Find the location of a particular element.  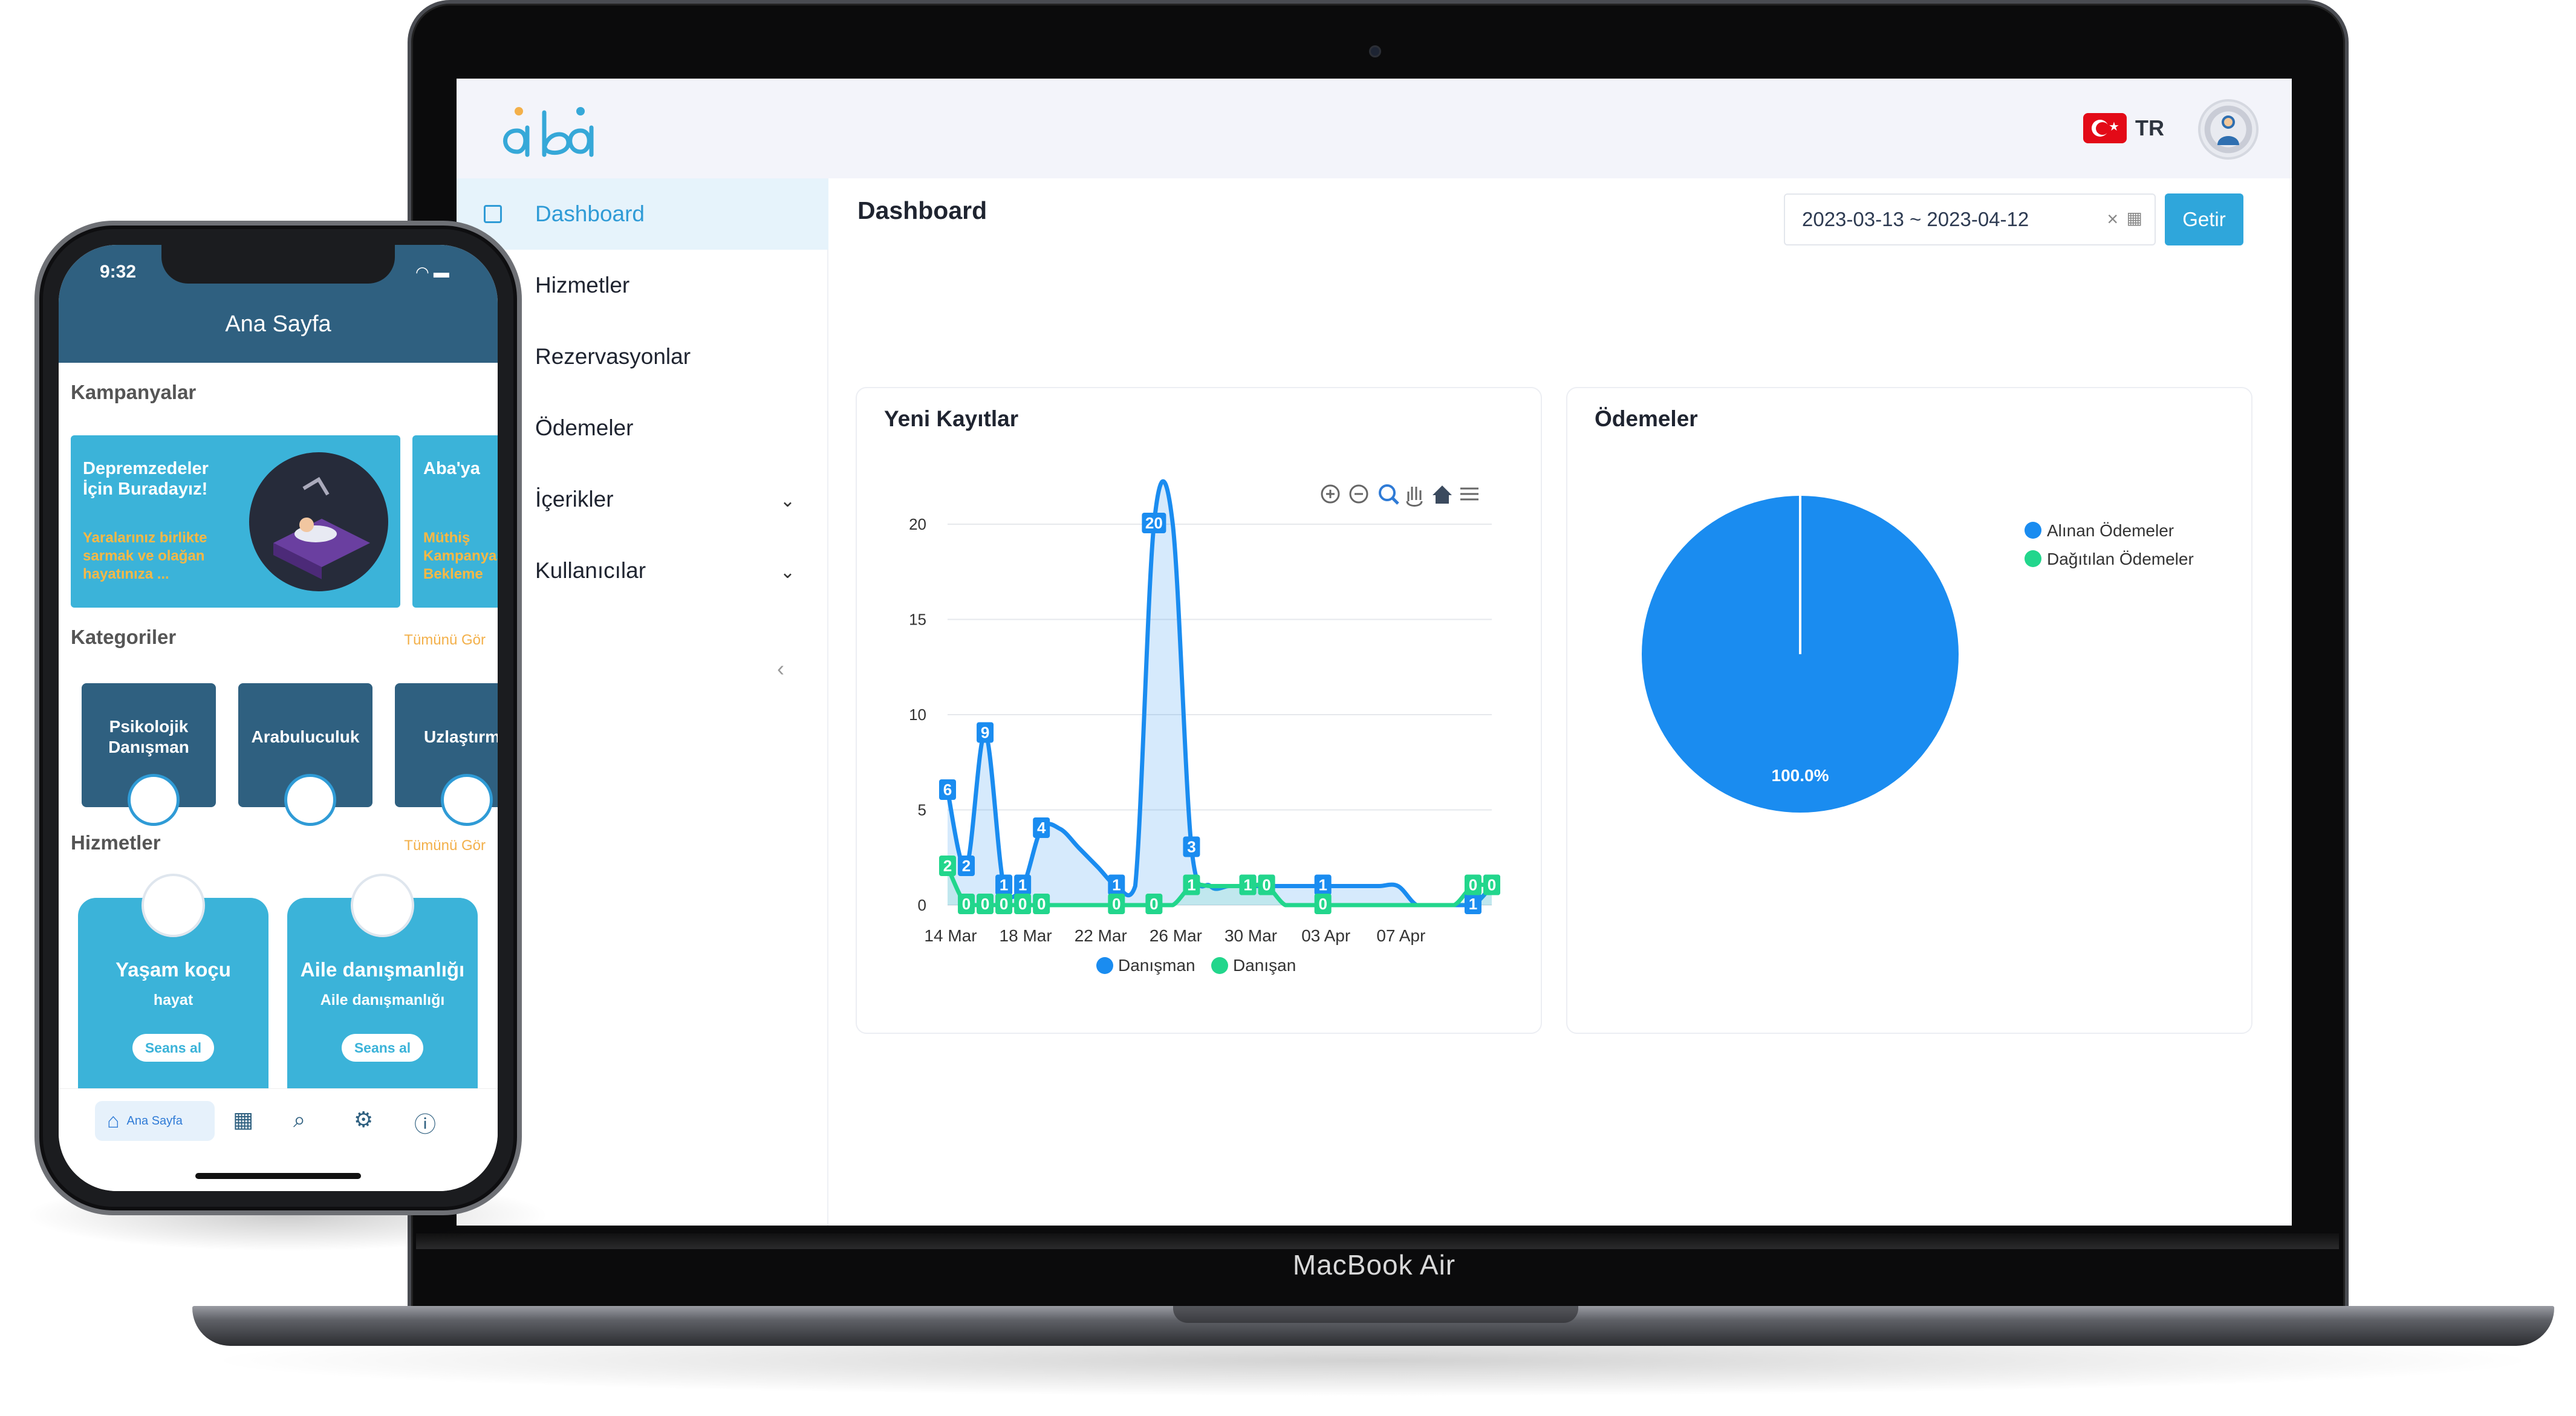

campaign-title: Depremzedeler İçin Buradayız! is located at coordinates (146, 479).